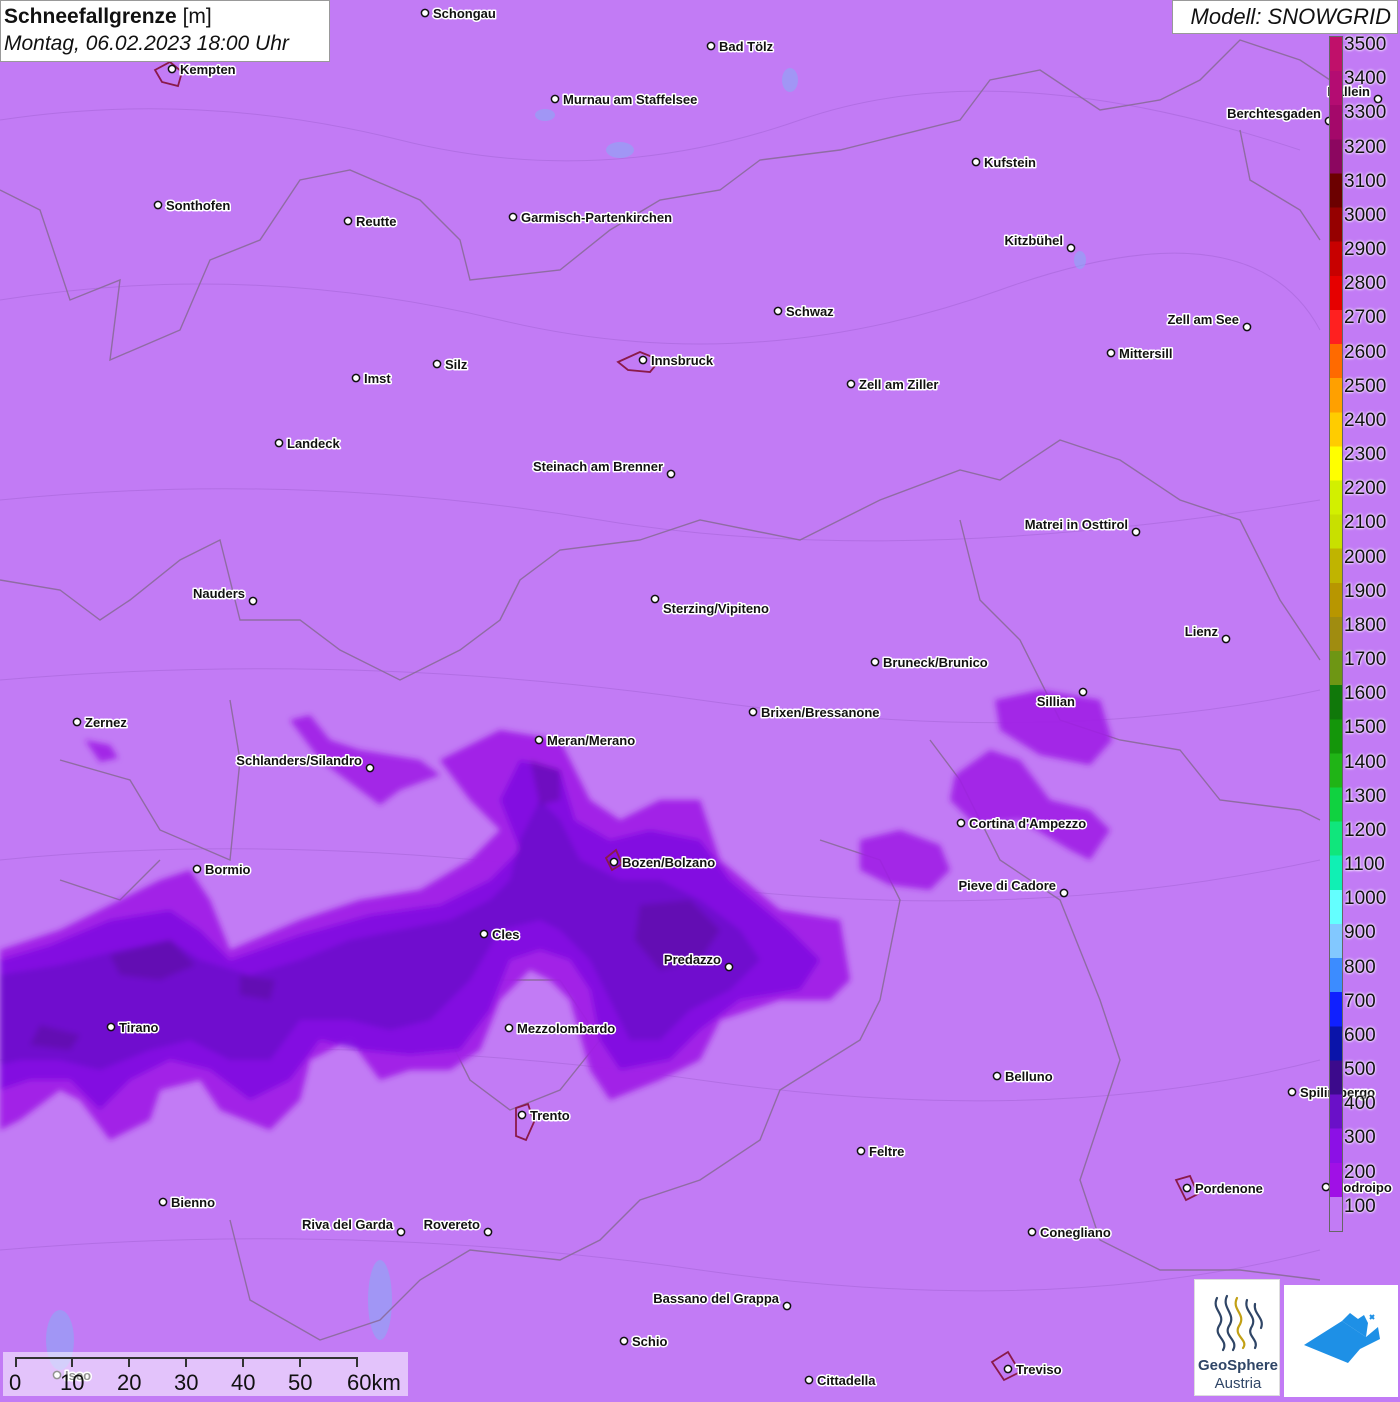  Describe the element at coordinates (452, 1224) in the screenshot. I see `city-label: Rovereto` at that location.